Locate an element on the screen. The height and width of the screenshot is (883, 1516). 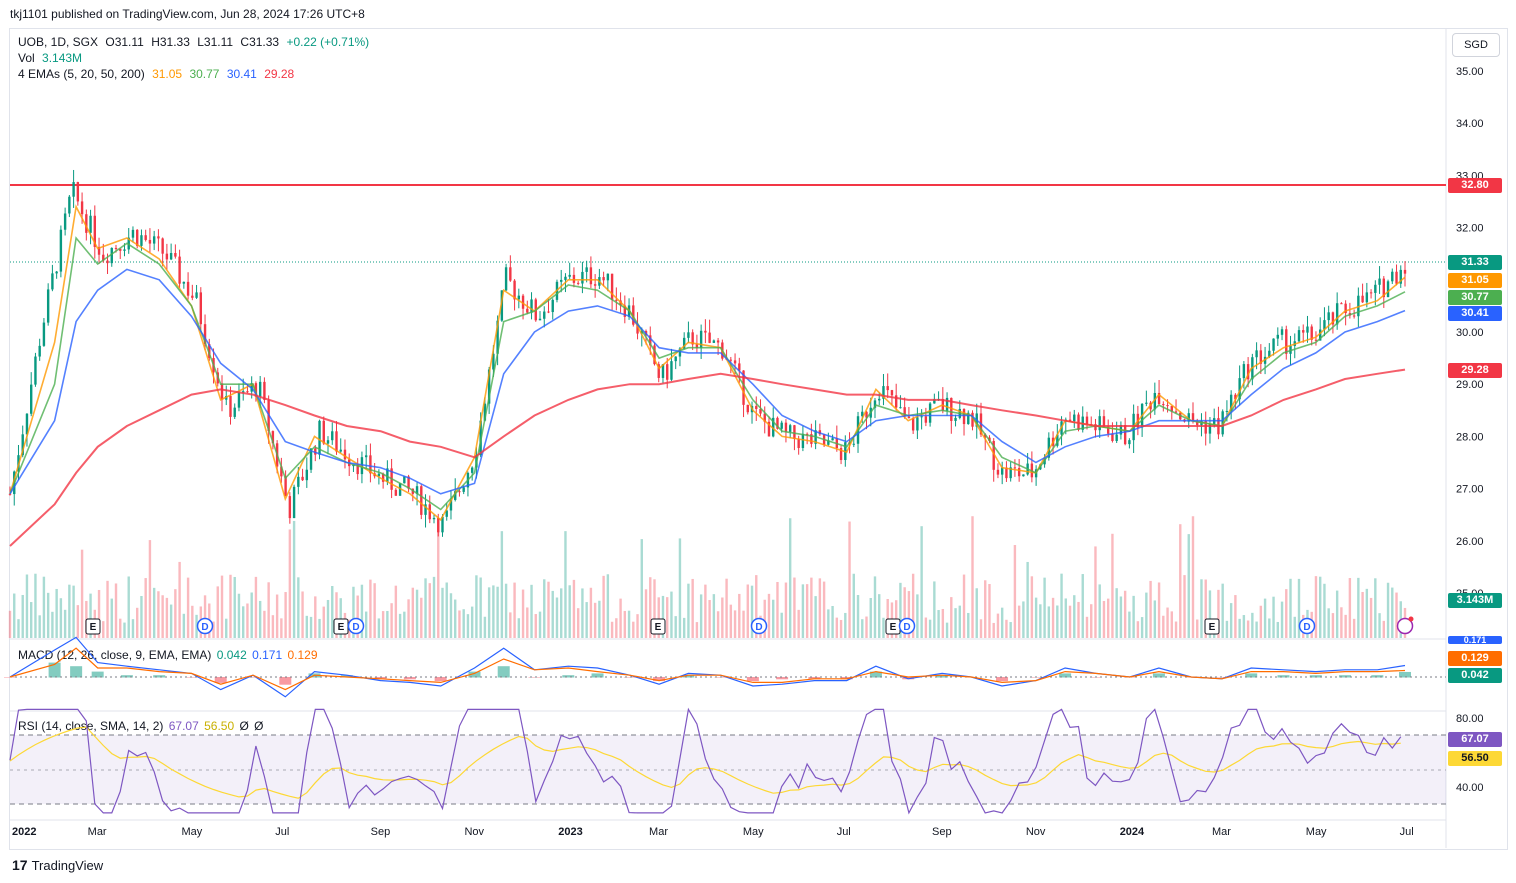
price-axis-label: 27.00 is located at coordinates (1470, 490).